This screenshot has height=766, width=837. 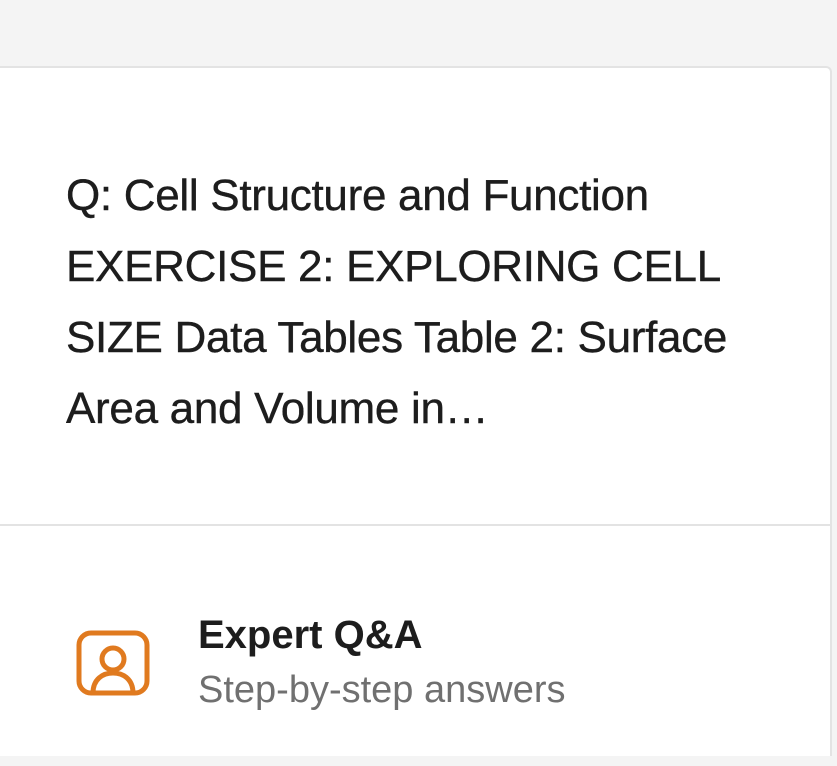 What do you see at coordinates (310, 635) in the screenshot?
I see `feature-title: Expert Q&A` at bounding box center [310, 635].